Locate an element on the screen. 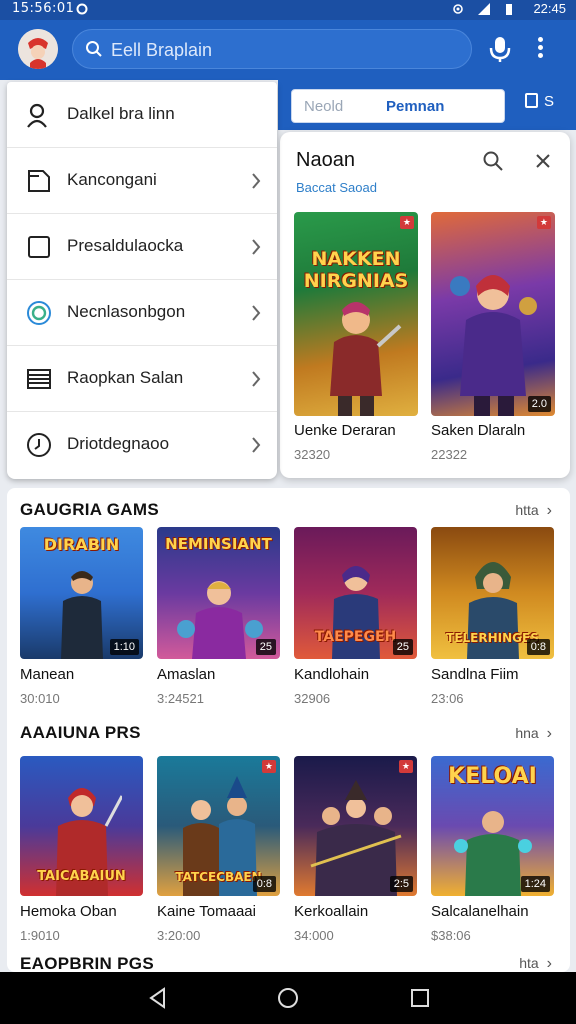 The image size is (576, 1024). game-card: KELOAI 1:24 Salcalanelhain $38:06 is located at coordinates (492, 849).